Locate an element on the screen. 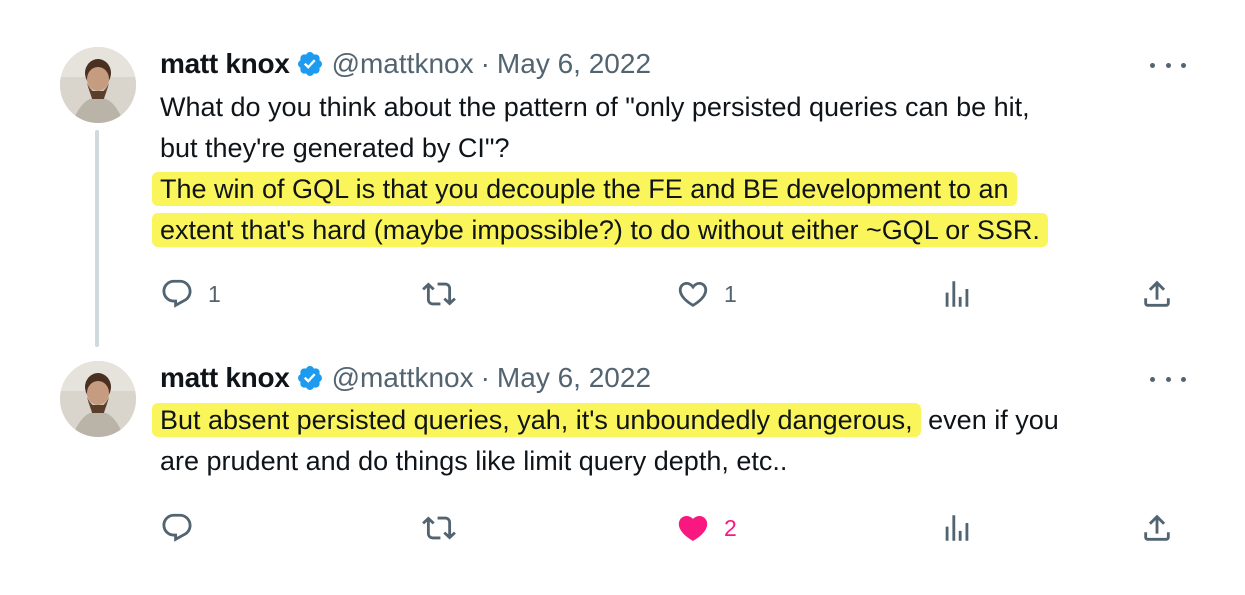 This screenshot has width=1245, height=595. thread-connector-line is located at coordinates (97, 238).